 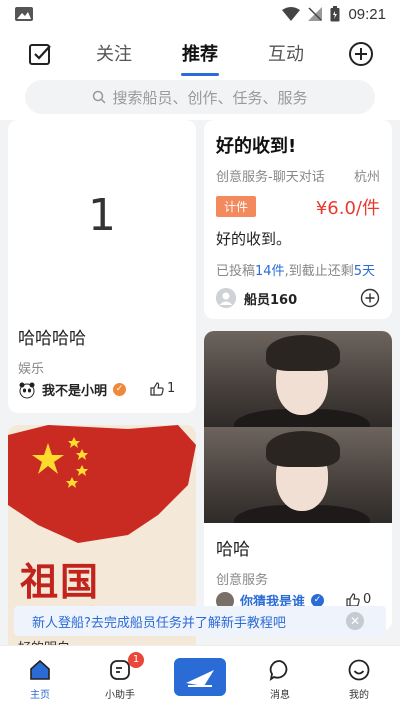 I want to click on bottom-navigation: 主页 小助手 1 消息 我的, so click(x=200, y=678).